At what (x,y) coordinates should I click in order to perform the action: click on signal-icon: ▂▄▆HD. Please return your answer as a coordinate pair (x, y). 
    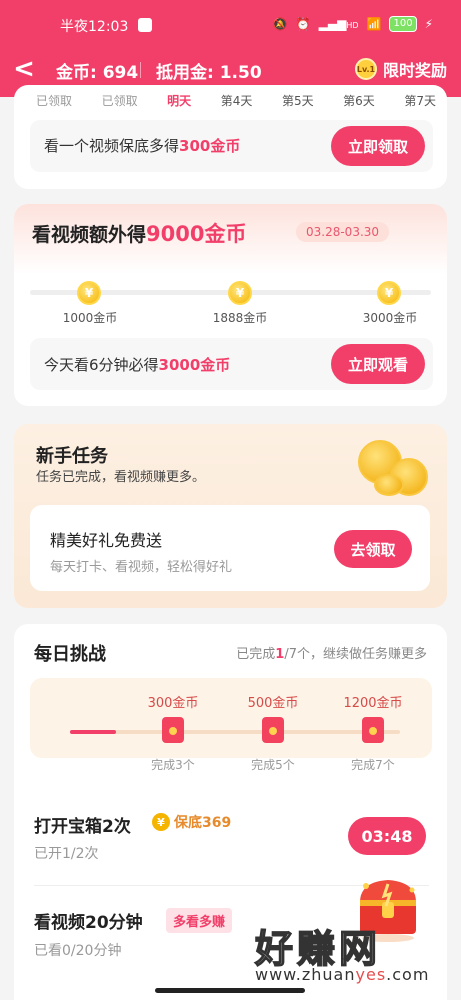
    Looking at the image, I should click on (338, 24).